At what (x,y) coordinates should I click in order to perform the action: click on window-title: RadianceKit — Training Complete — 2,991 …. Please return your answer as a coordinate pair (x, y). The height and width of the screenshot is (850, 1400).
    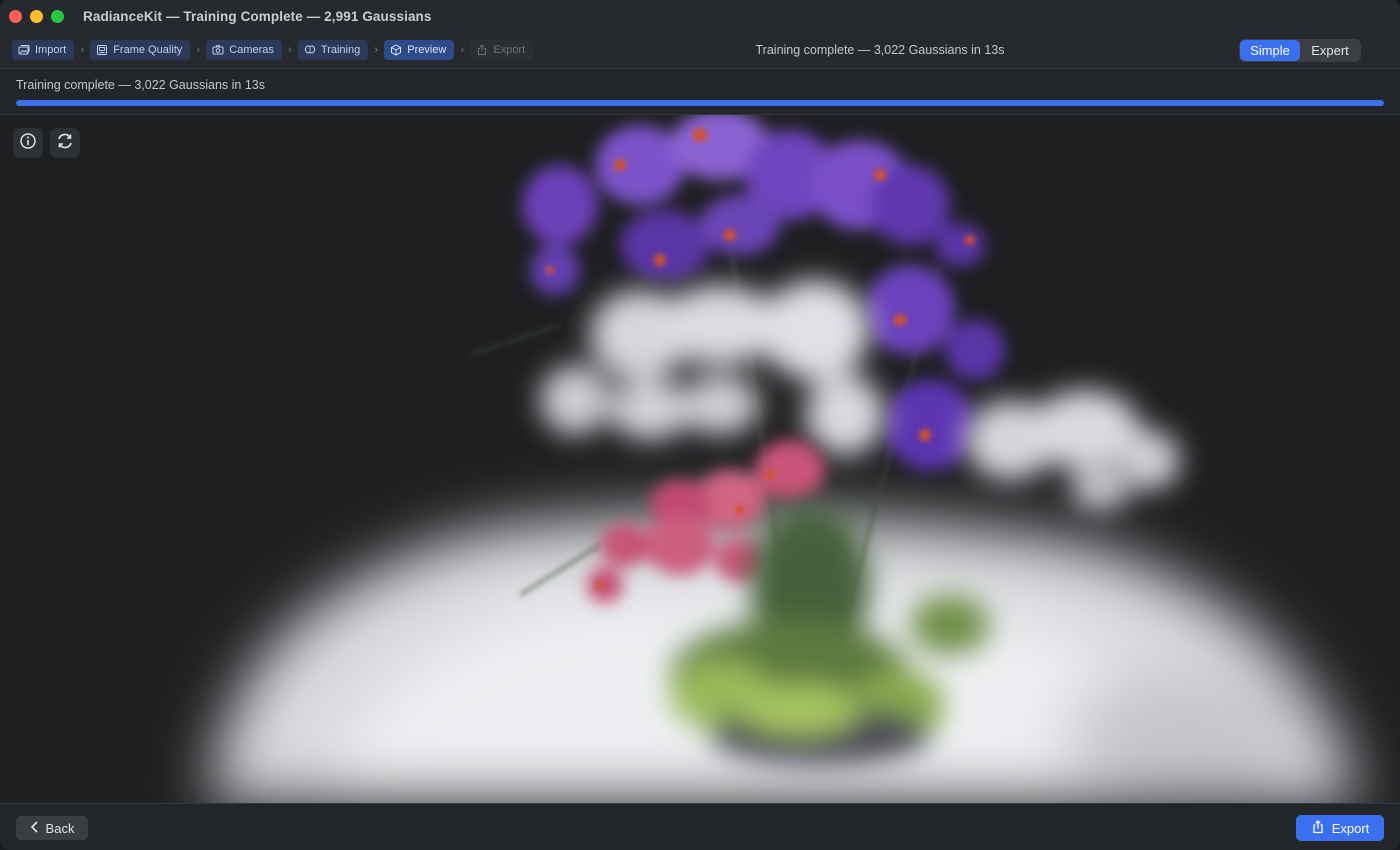
    Looking at the image, I should click on (257, 16).